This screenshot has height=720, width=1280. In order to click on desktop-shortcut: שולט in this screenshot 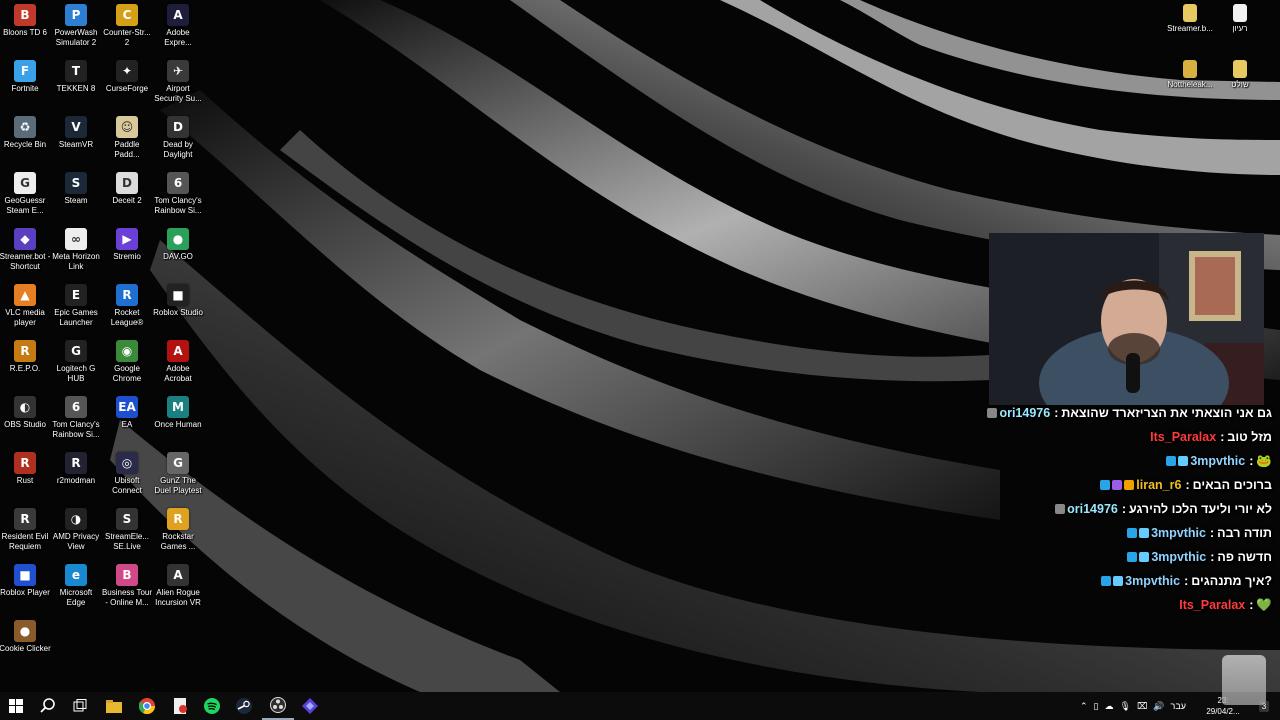, I will do `click(1240, 73)`.